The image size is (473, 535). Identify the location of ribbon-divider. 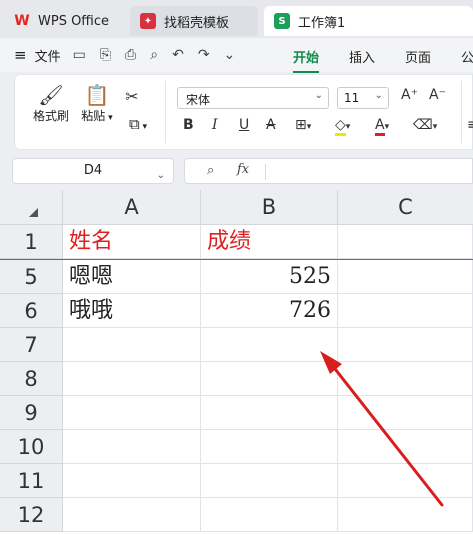
(165, 112).